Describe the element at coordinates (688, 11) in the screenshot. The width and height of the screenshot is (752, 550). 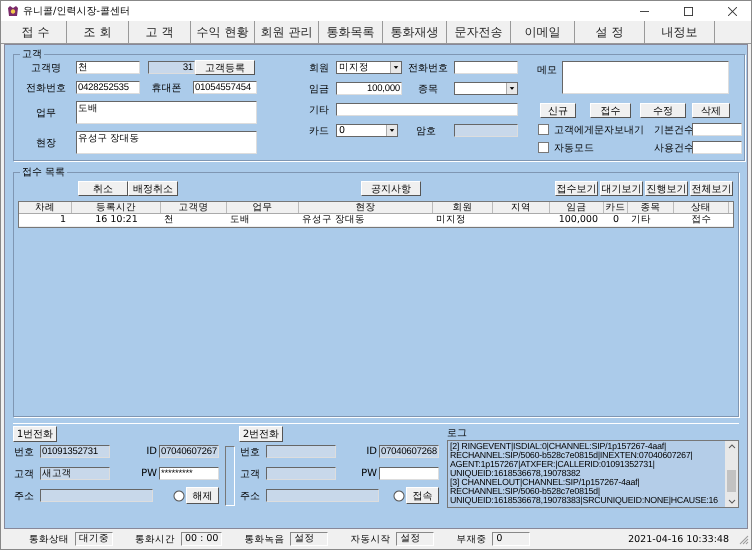
I see `maximize-icon` at that location.